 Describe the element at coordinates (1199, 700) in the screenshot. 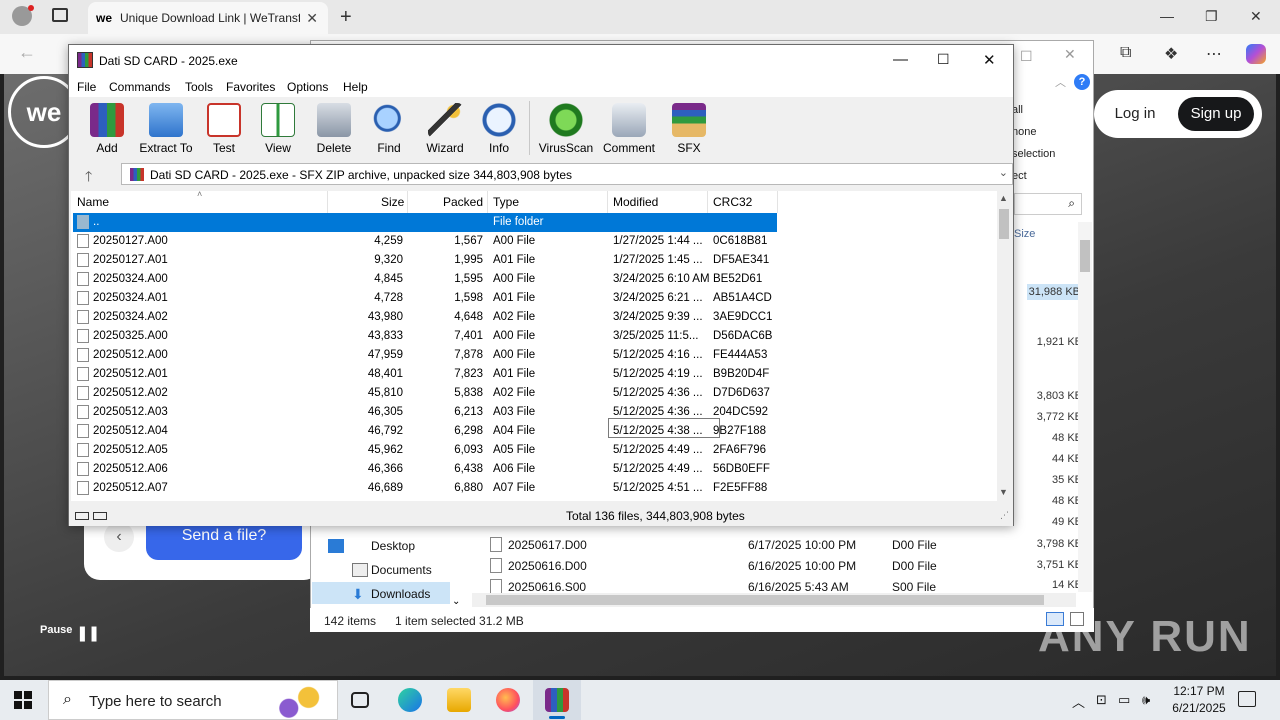

I see `taskbar-clock: 12:17 PM 6/21/2025` at that location.